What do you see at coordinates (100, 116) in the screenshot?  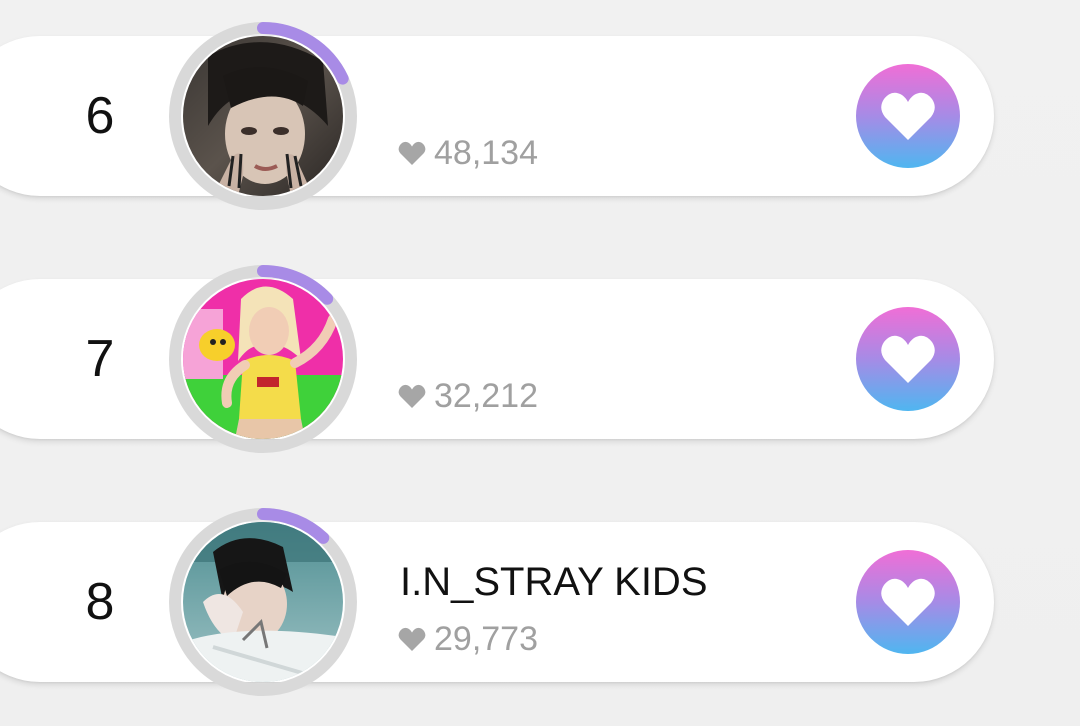 I see `rank-number: 6` at bounding box center [100, 116].